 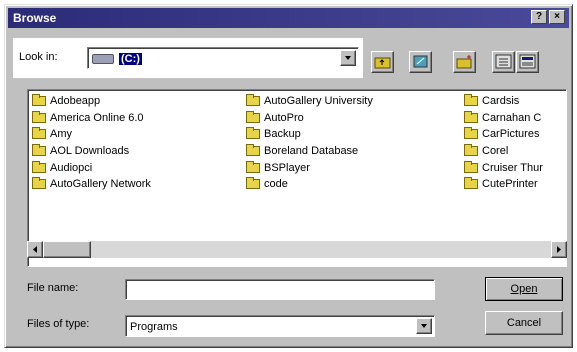 I want to click on cancel-button: Cancel, so click(x=524, y=323).